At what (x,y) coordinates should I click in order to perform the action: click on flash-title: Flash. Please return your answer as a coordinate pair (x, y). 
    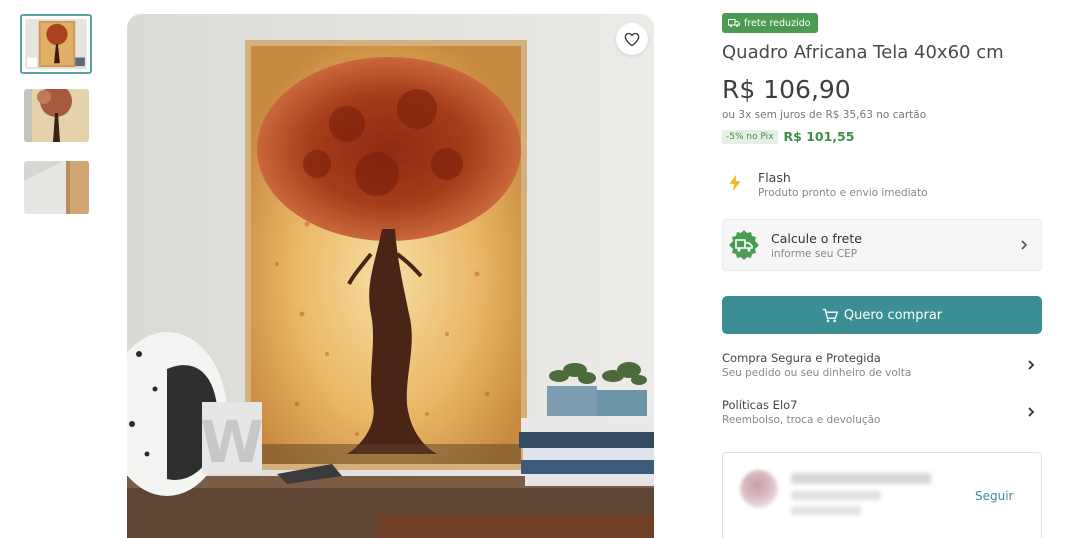
    Looking at the image, I should click on (774, 177).